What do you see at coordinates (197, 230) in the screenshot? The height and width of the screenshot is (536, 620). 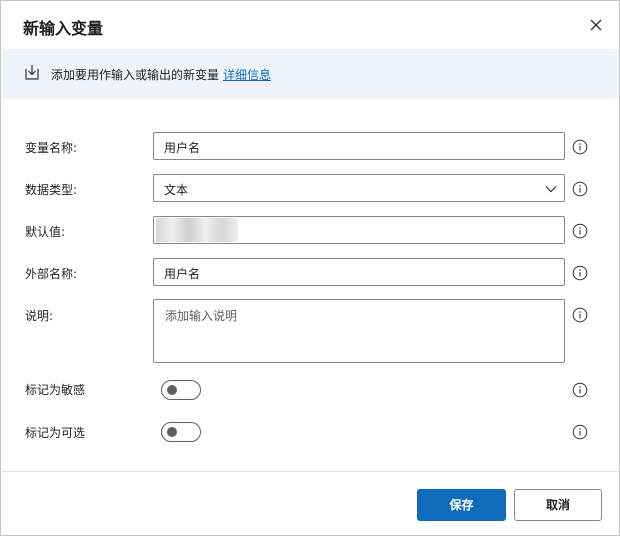 I see `redacted-value` at bounding box center [197, 230].